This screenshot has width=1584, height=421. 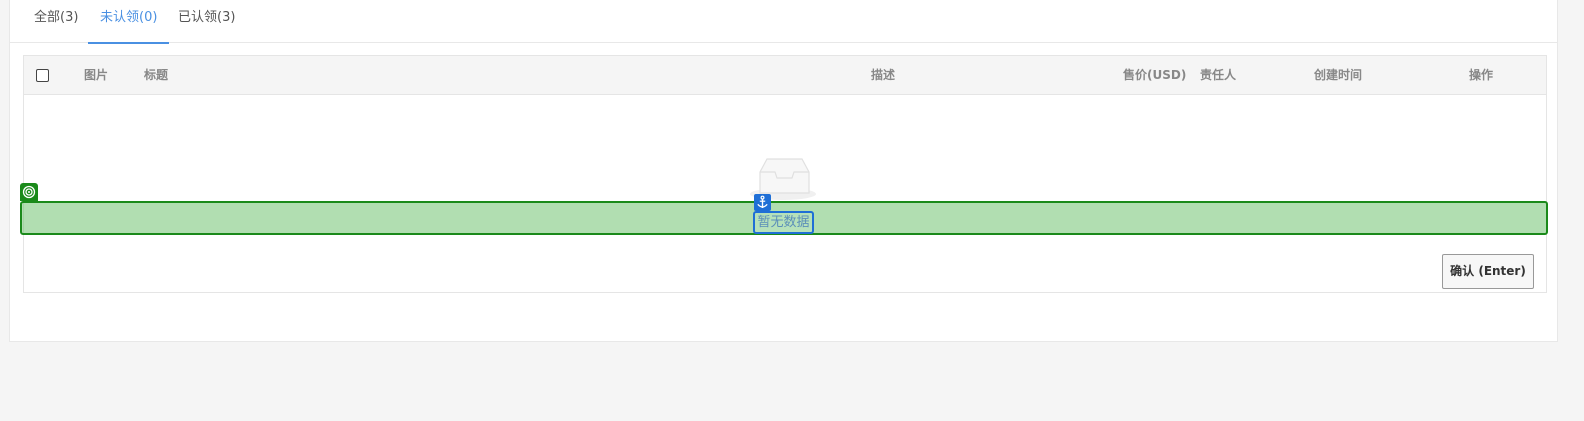 I want to click on target-icon, so click(x=29, y=192).